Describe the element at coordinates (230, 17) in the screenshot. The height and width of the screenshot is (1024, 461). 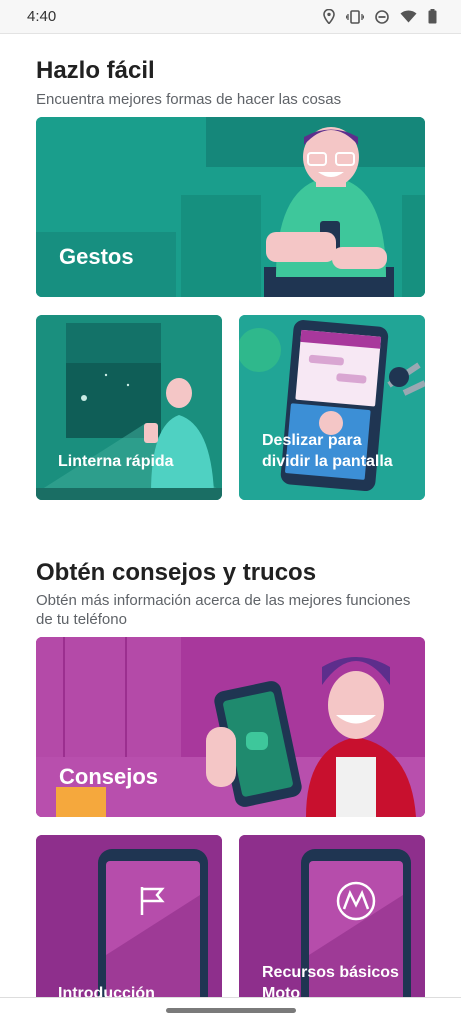
I see `status-bar: 4:40` at that location.